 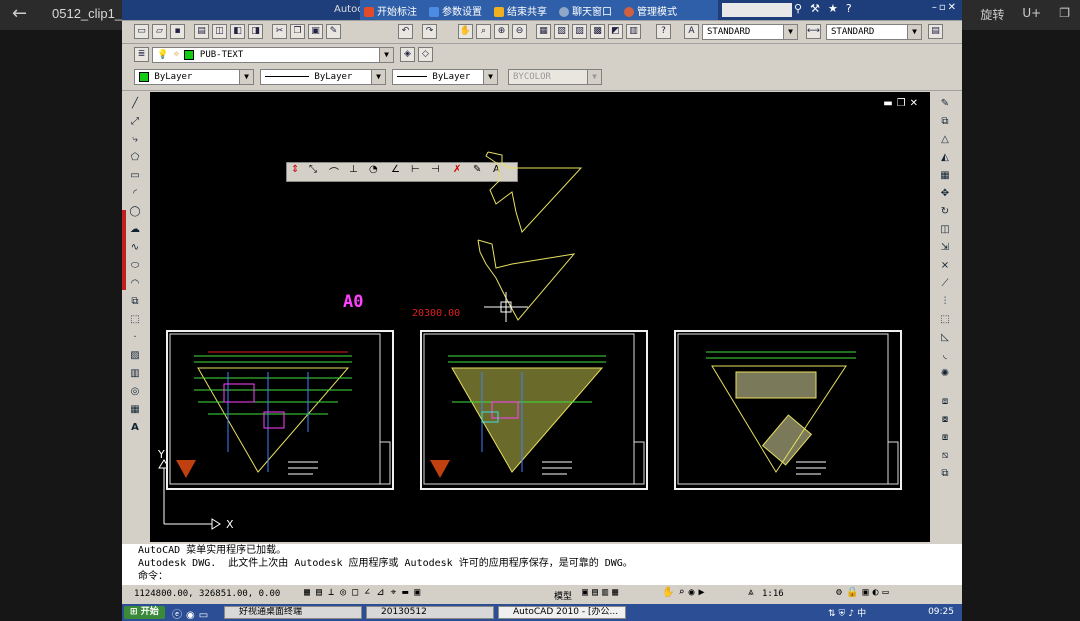 I want to click on model-space-icon: ▣, so click(x=587, y=592).